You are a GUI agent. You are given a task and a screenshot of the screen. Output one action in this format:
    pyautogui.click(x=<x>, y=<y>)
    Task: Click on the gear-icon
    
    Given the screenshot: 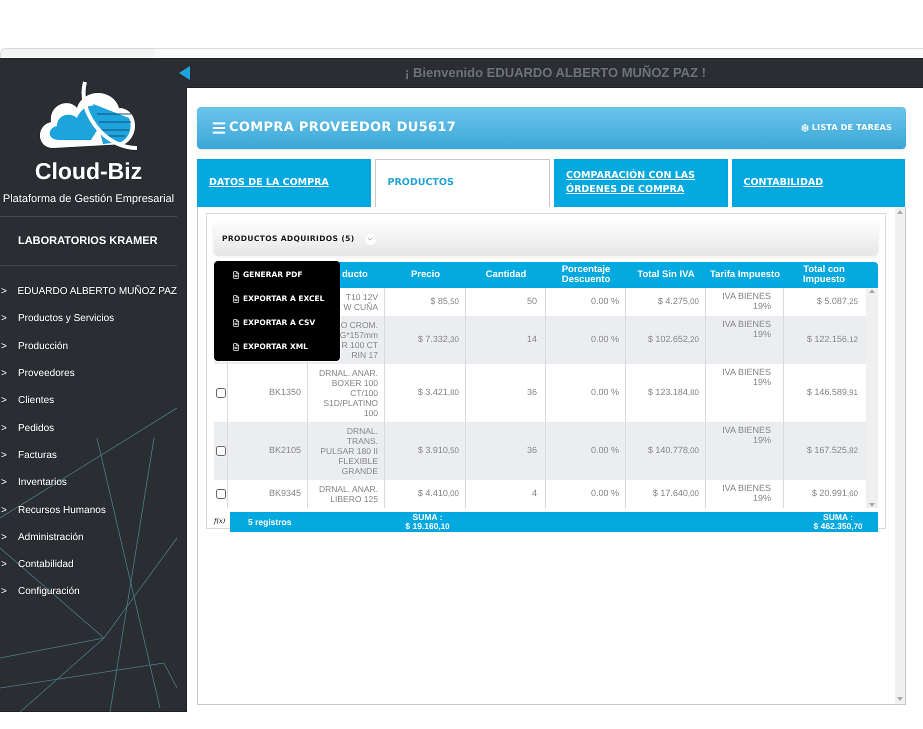 What is the action you would take?
    pyautogui.click(x=804, y=128)
    